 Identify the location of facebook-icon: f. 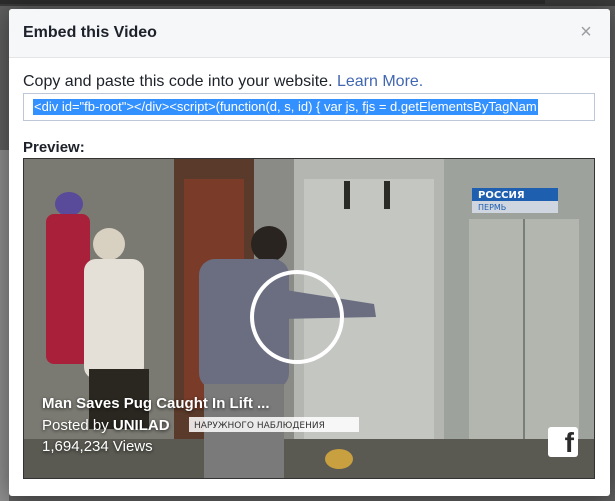
(563, 442).